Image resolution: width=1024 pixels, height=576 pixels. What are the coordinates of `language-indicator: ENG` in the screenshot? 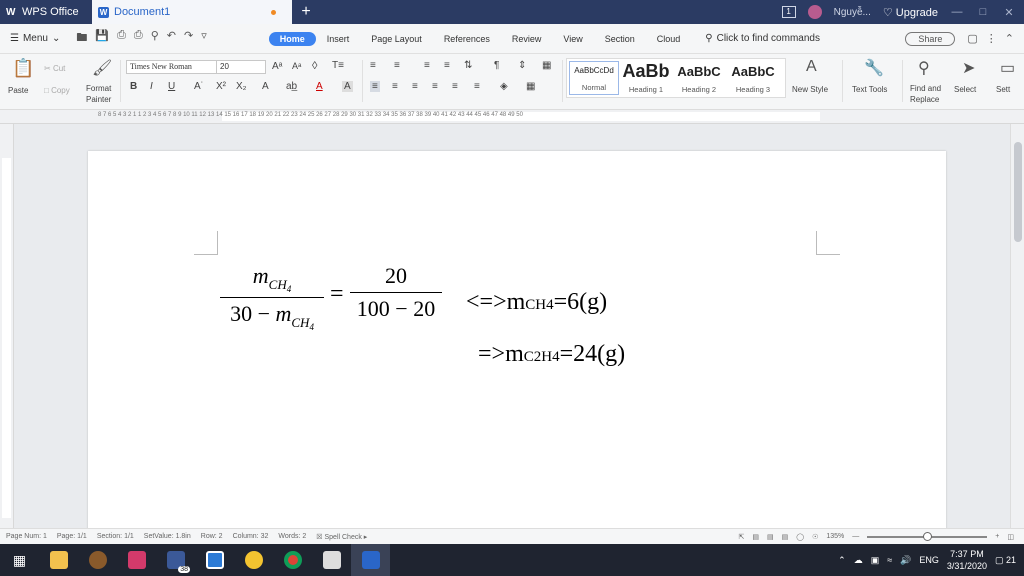 It's located at (929, 560).